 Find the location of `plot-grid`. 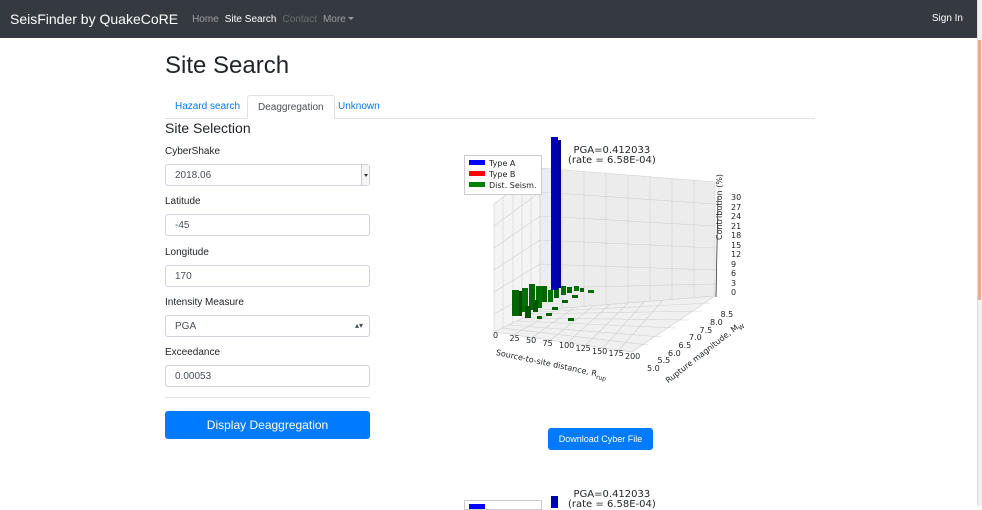

plot-grid is located at coordinates (604, 260).